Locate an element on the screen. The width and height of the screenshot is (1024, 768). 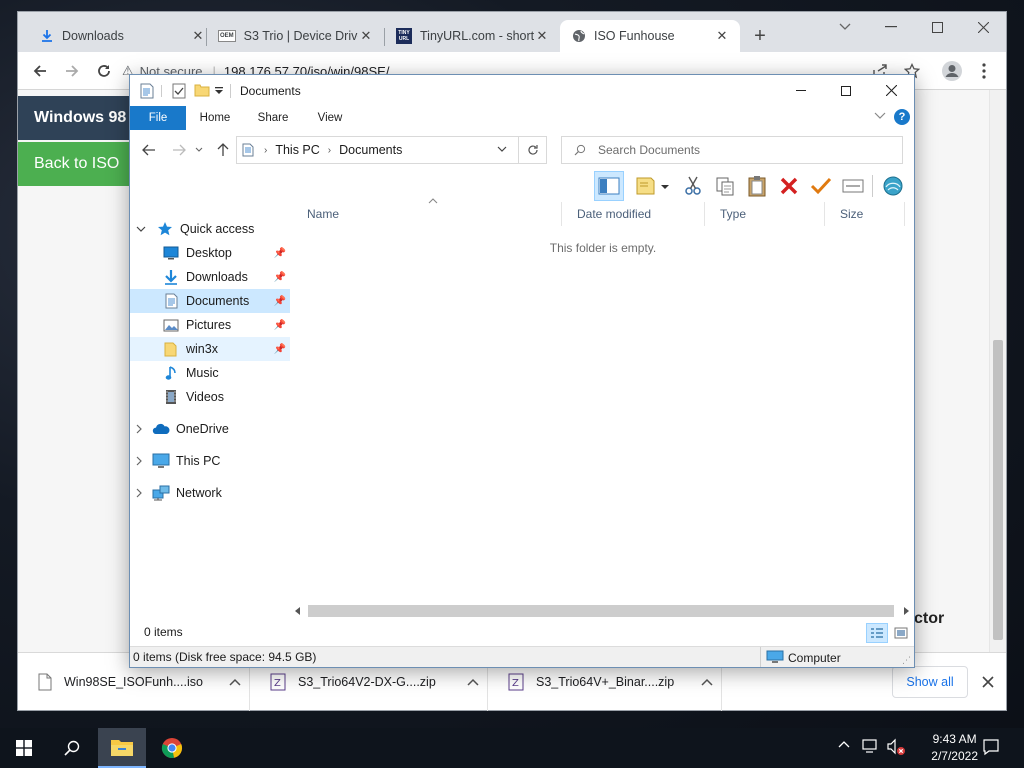
nav-music: Music is located at coordinates (210, 373).